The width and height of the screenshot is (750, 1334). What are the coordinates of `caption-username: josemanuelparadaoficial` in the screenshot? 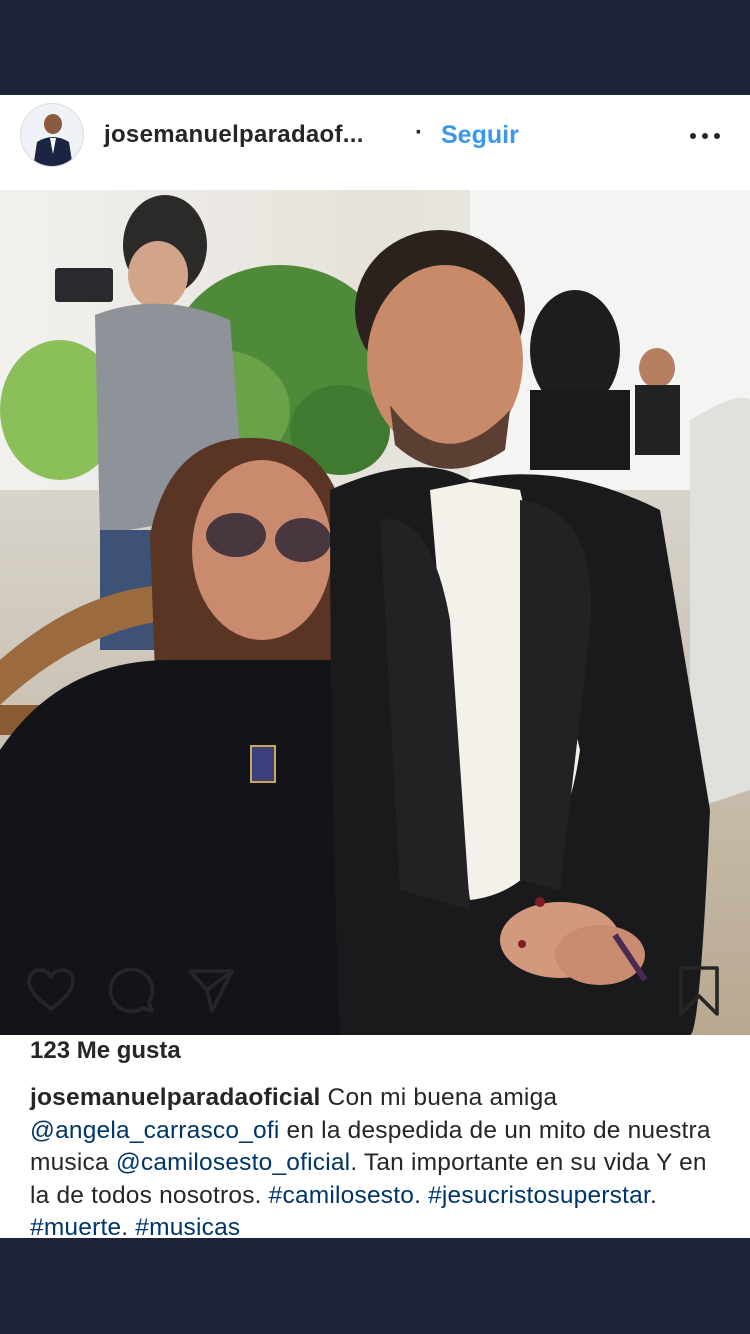 It's located at (175, 1097).